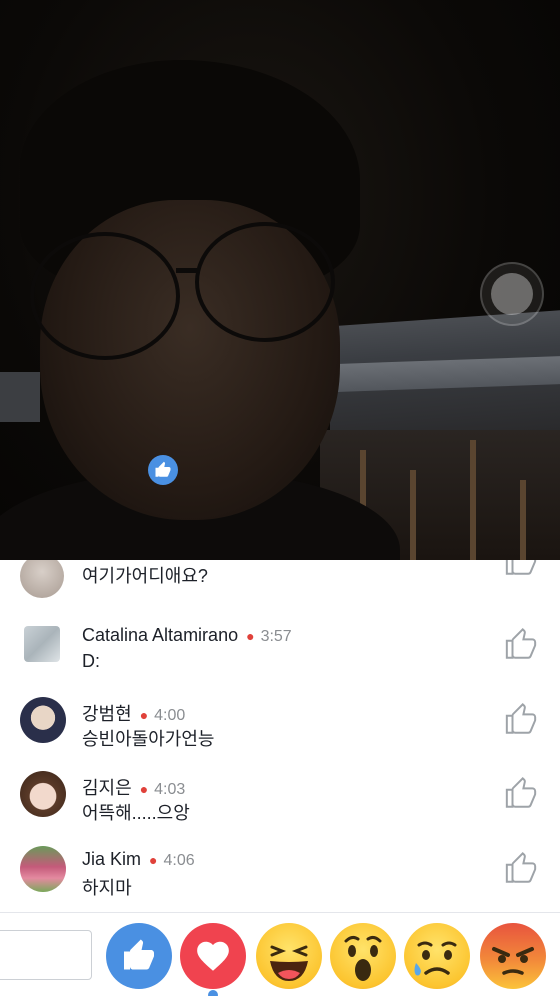 This screenshot has width=560, height=996. What do you see at coordinates (91, 661) in the screenshot?
I see `comment-text: D:` at bounding box center [91, 661].